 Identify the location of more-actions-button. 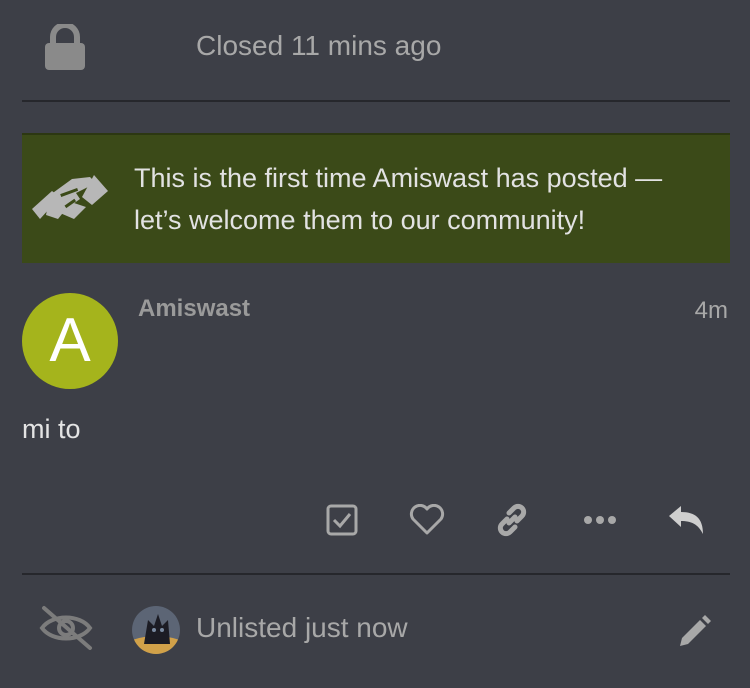
(600, 520).